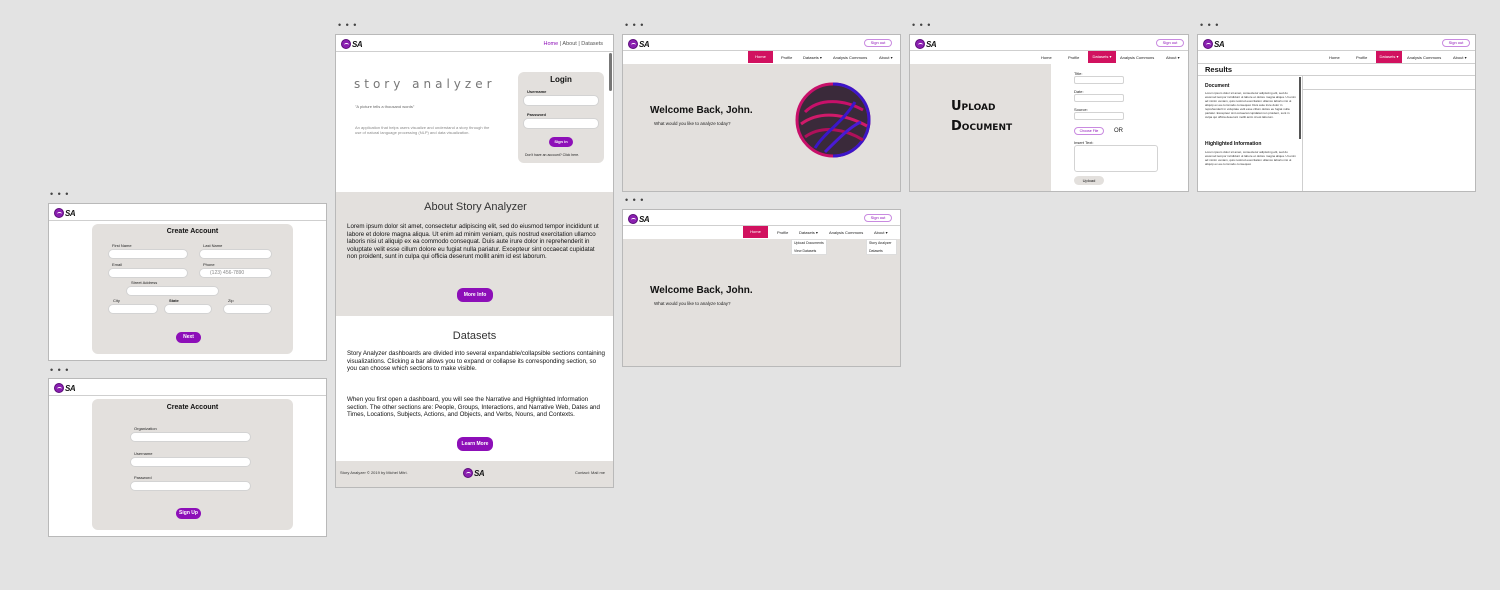 This screenshot has height=590, width=1500. I want to click on choose-file-button: Choose File, so click(1089, 131).